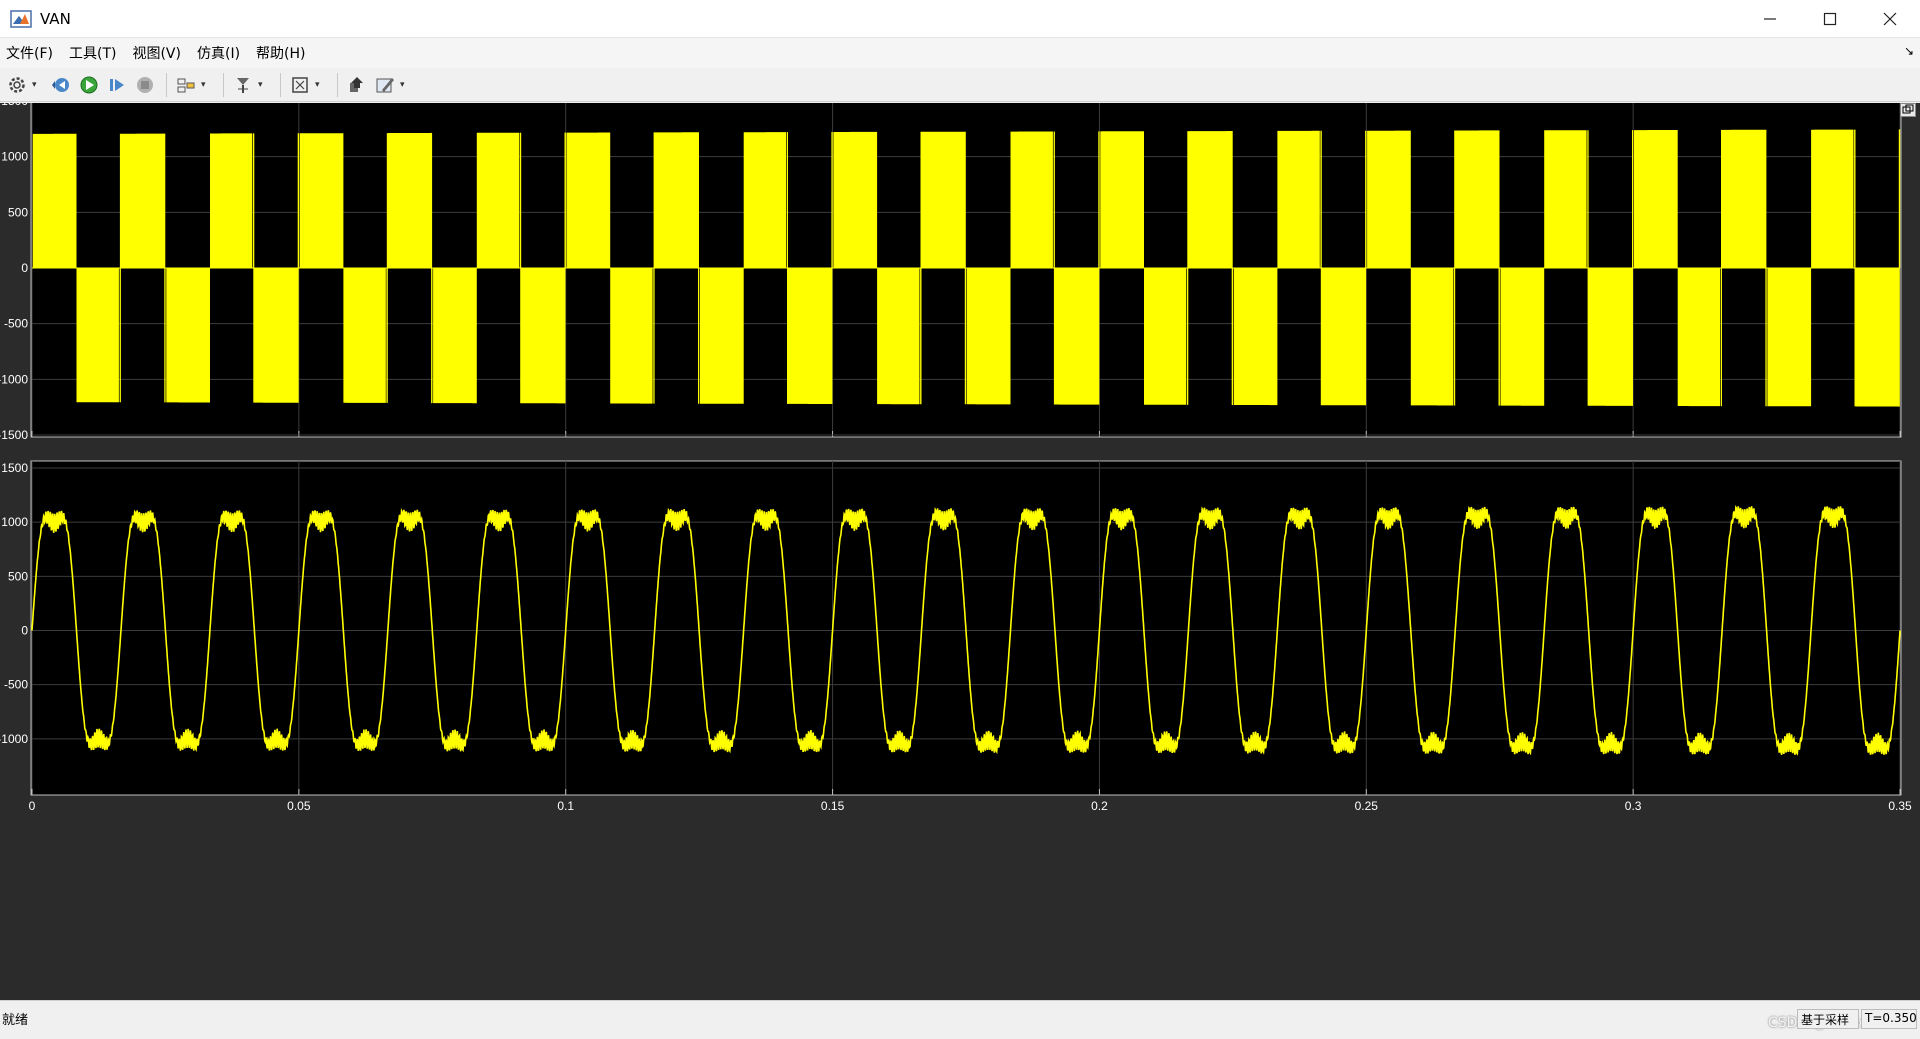 The image size is (1920, 1039). Describe the element at coordinates (1900, 806) in the screenshot. I see `x-tick-label: 0.35` at that location.